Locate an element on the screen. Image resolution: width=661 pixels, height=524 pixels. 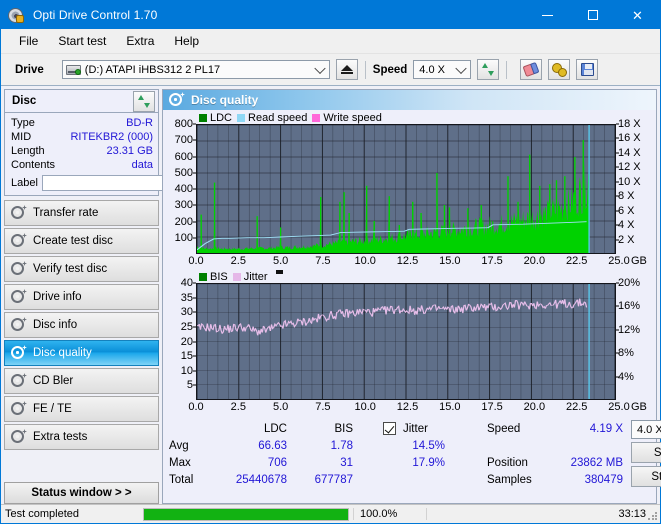
save-button is located at coordinates (587, 69).